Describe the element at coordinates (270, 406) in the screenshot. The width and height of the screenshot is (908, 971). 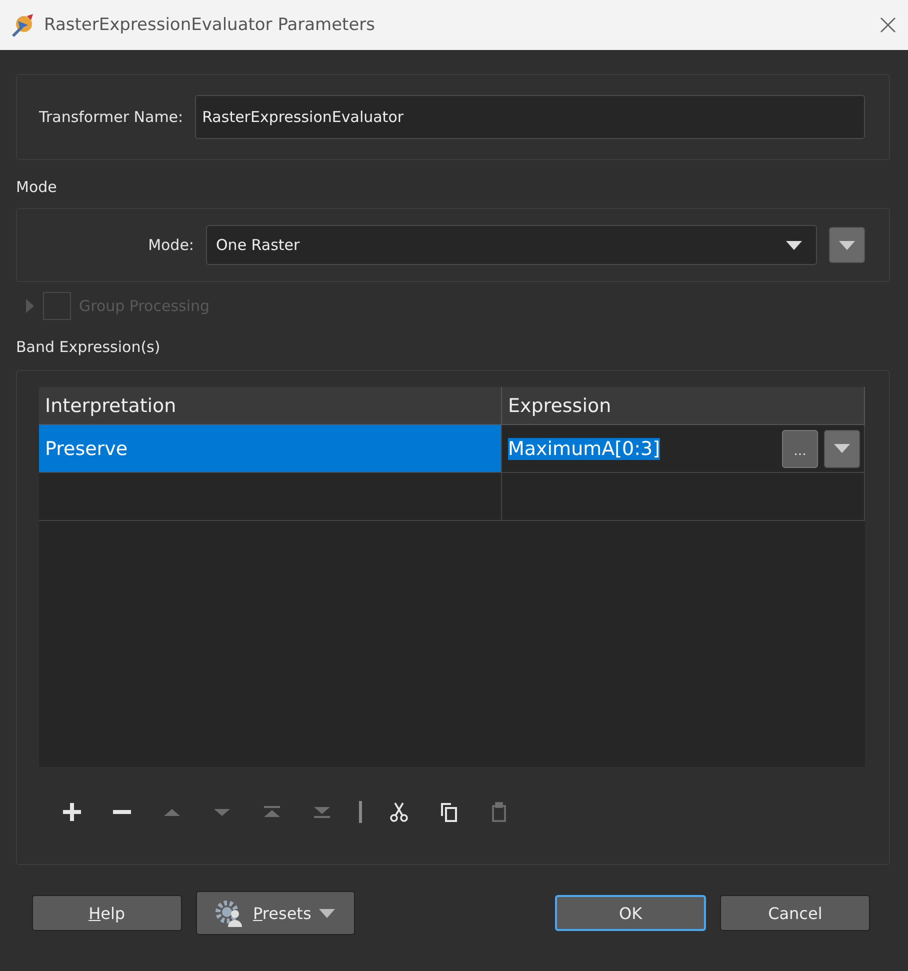
I see `column-header: Interpretation` at that location.